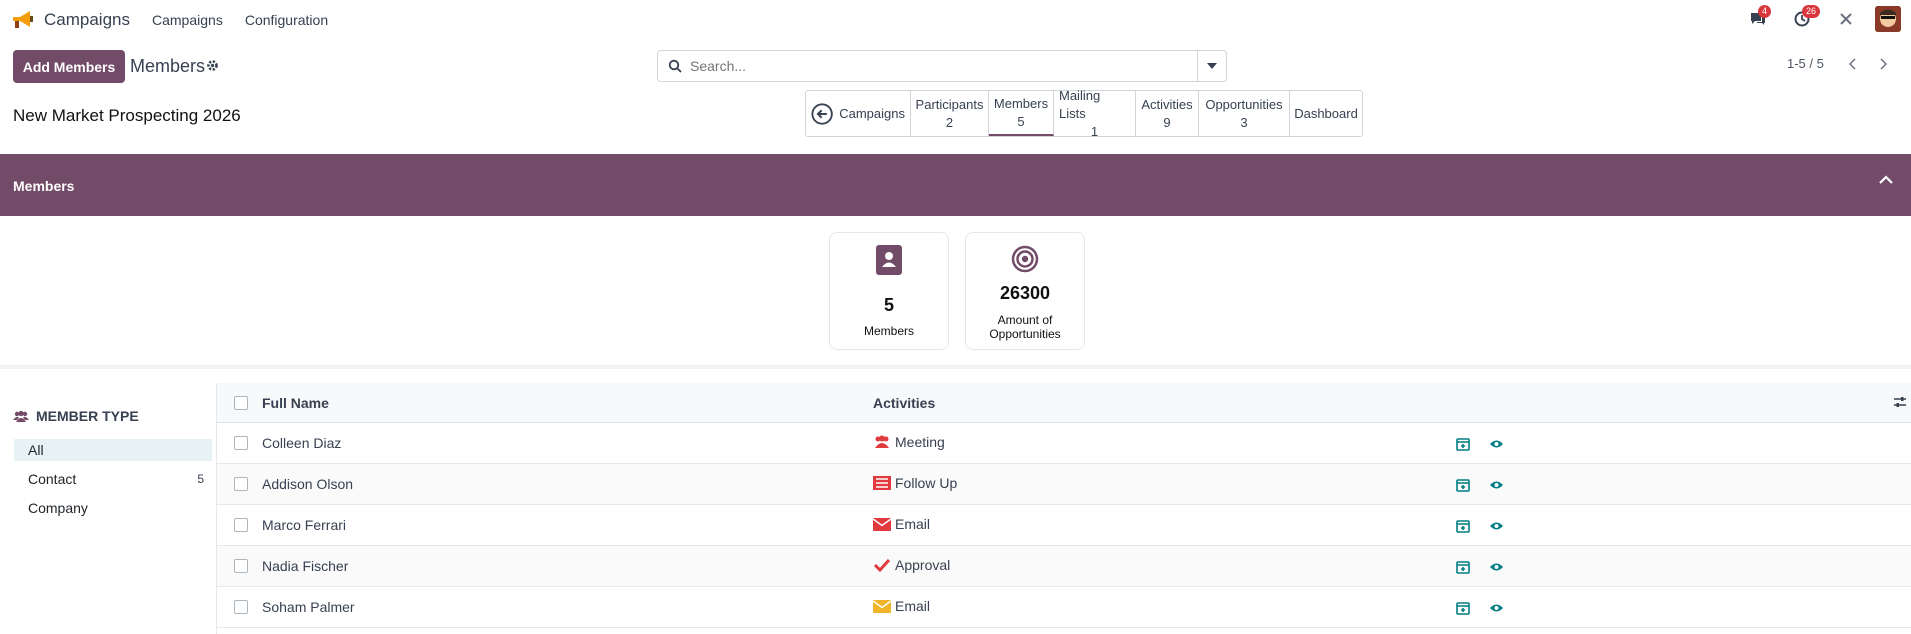 This screenshot has height=634, width=1911. What do you see at coordinates (955, 20) in the screenshot?
I see `main-navbar: Campaigns Campaigns Configuration 4 26` at bounding box center [955, 20].